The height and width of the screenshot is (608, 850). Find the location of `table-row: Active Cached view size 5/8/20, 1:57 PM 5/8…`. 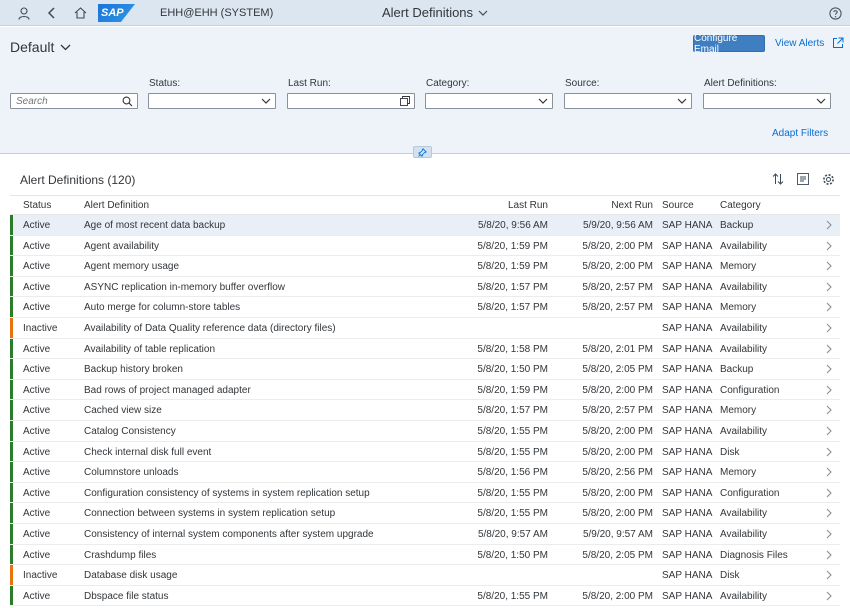

table-row: Active Cached view size 5/8/20, 1:57 PM 5/8… is located at coordinates (425, 410).